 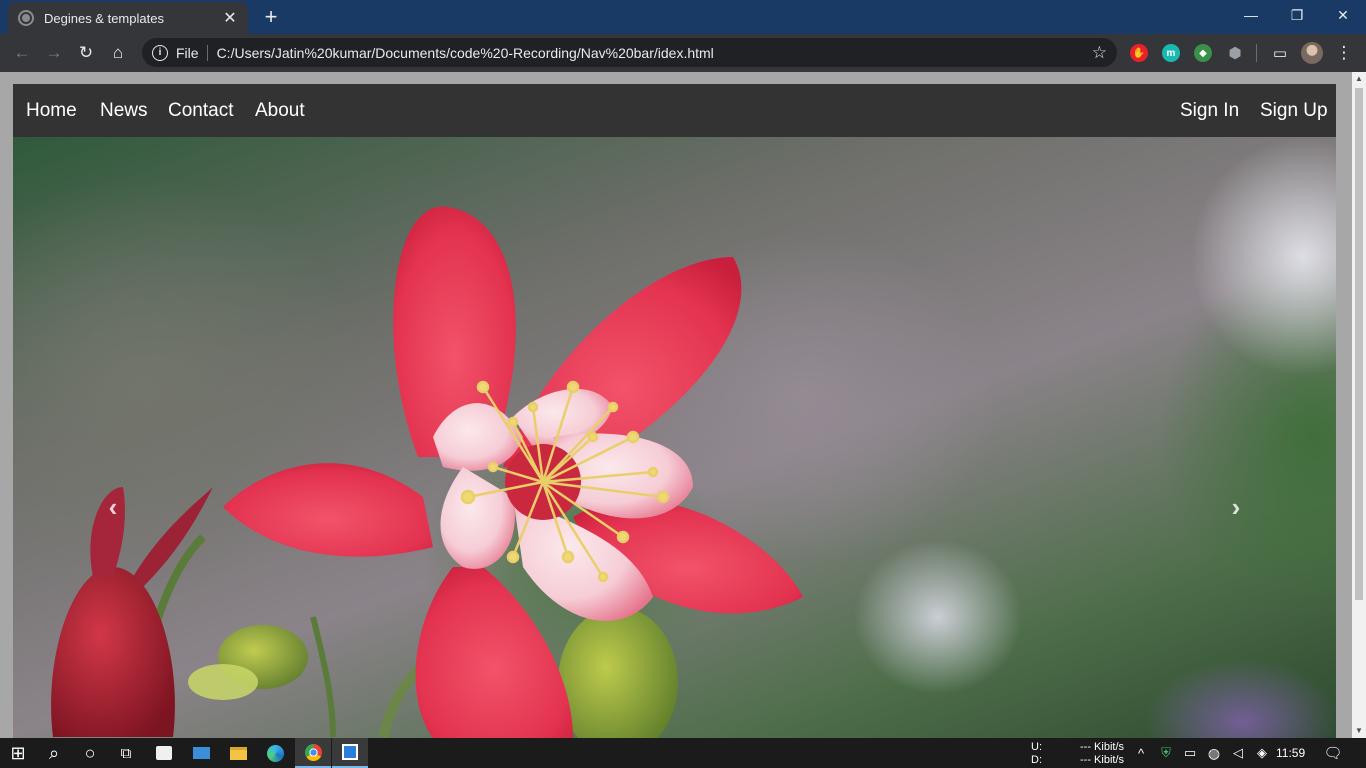 I want to click on tab-title: Degines & templates, so click(x=104, y=18).